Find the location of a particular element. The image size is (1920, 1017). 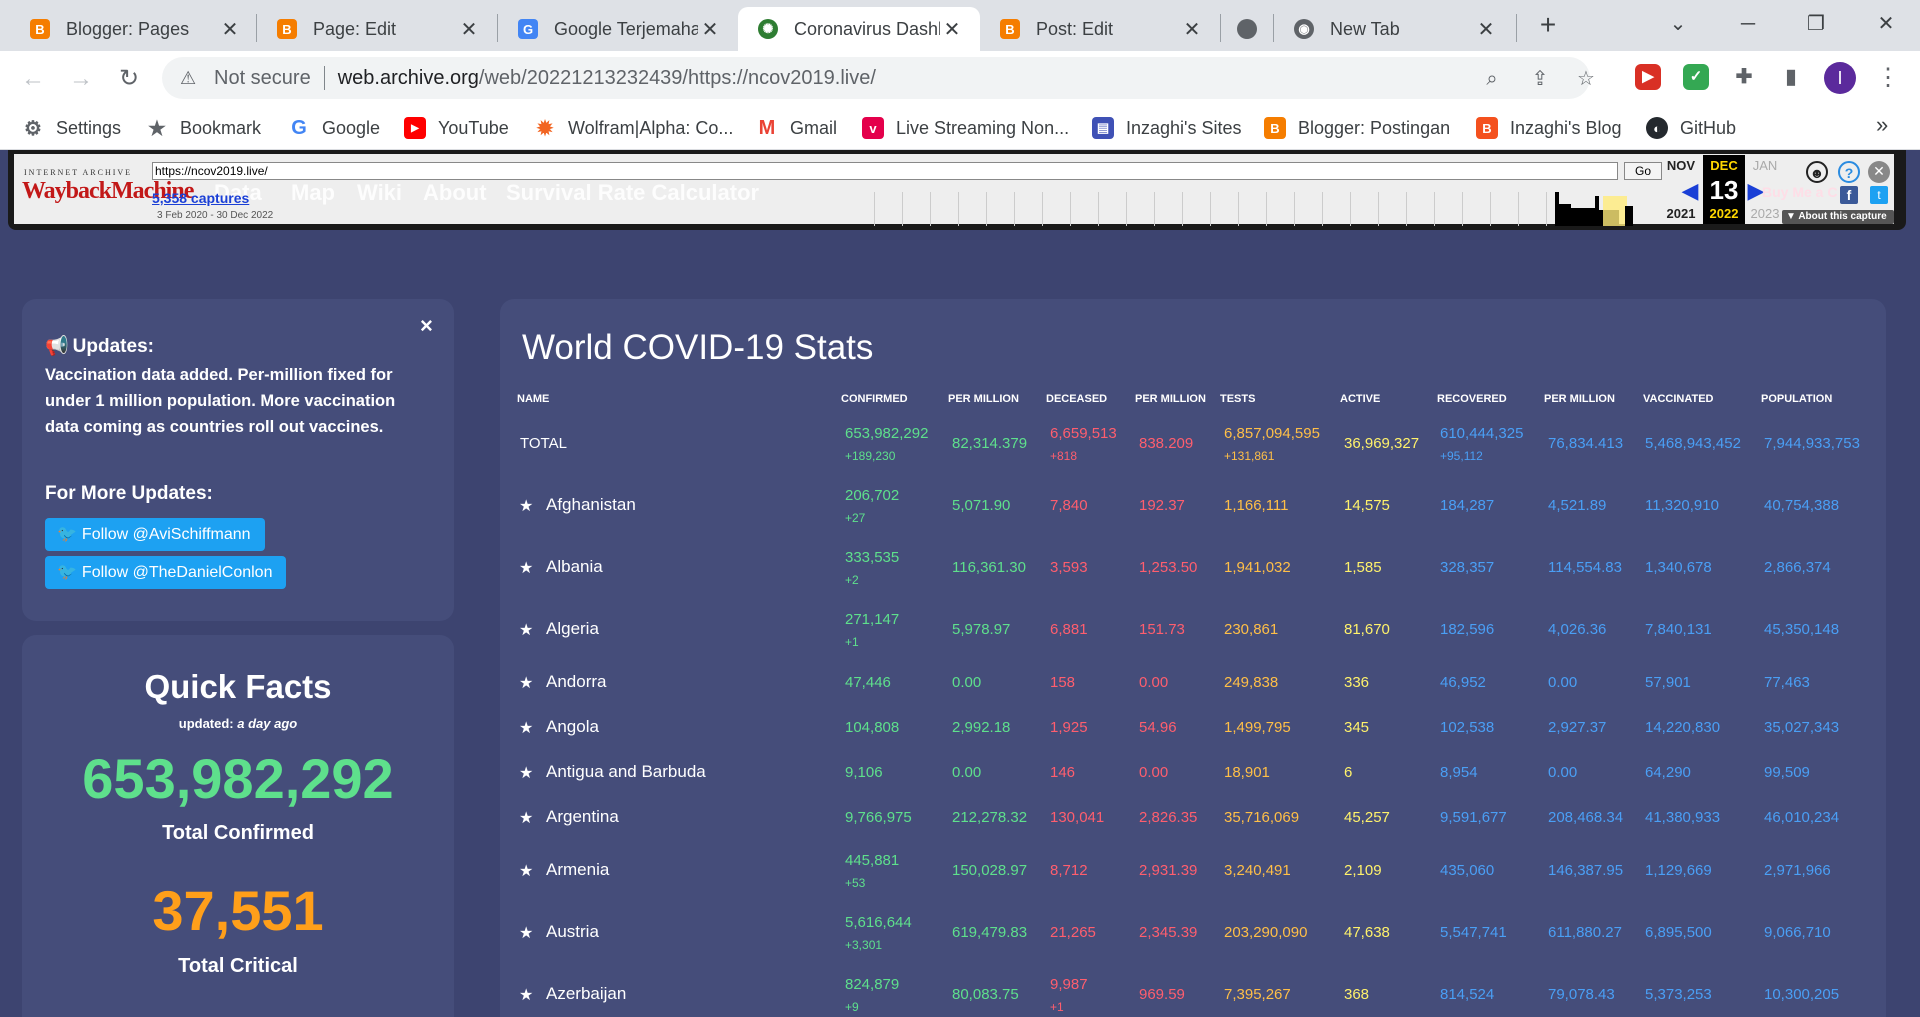

bookmark-bookmark: ★ Bookmark is located at coordinates (203, 128).